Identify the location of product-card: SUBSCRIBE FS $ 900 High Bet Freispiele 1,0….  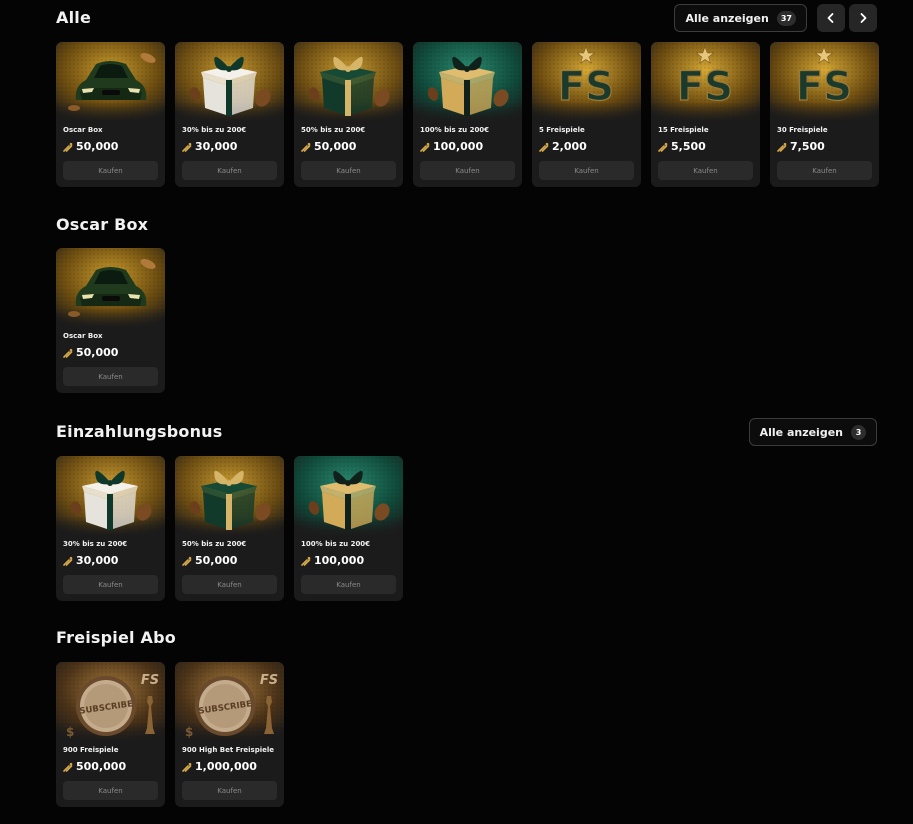
(229, 734).